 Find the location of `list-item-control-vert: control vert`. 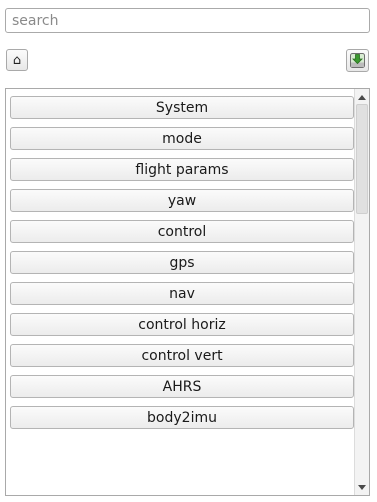

list-item-control-vert: control vert is located at coordinates (182, 355).